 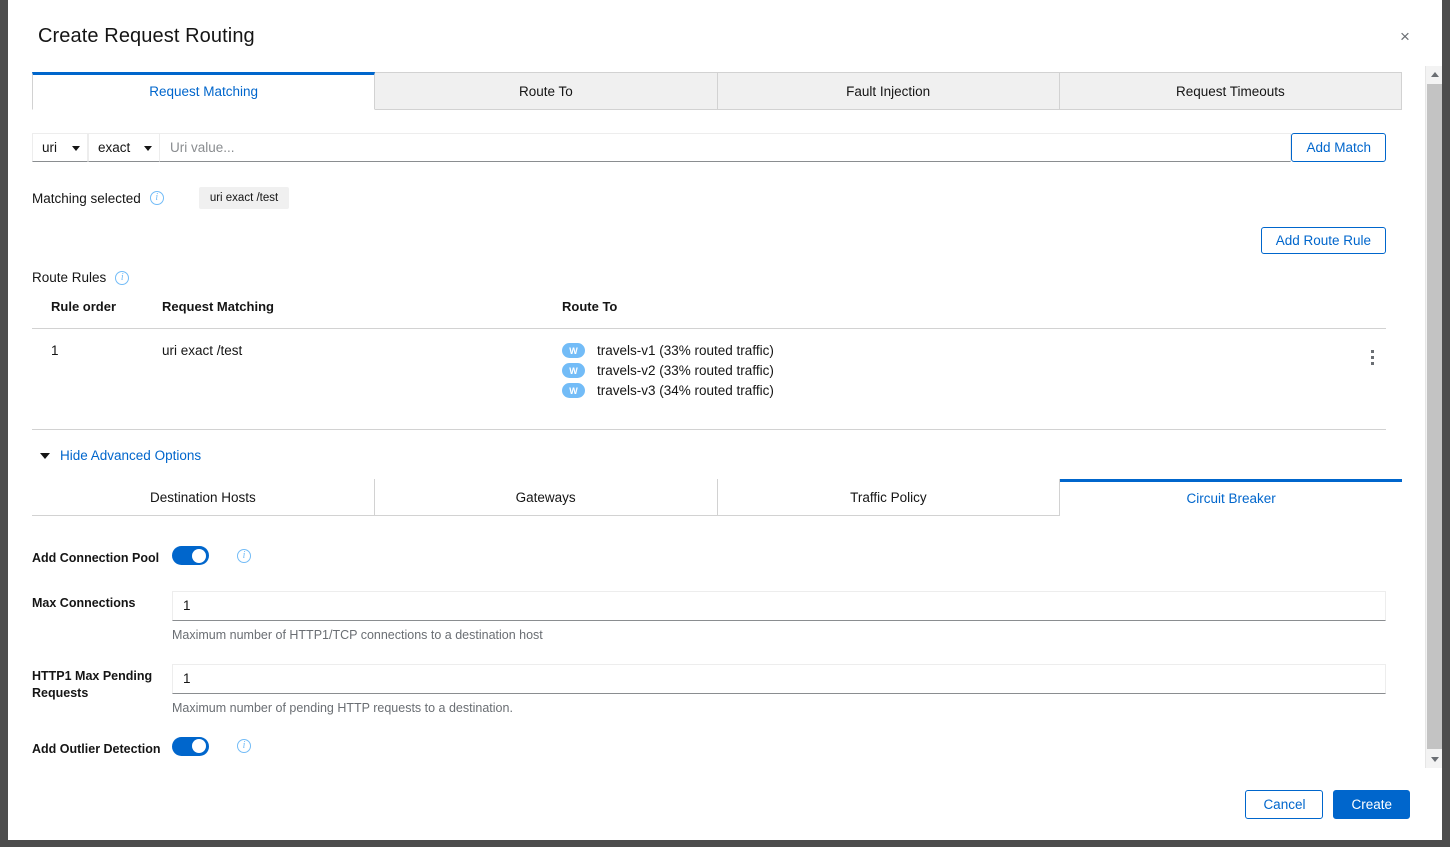 What do you see at coordinates (84, 306) in the screenshot?
I see `column-header-rule-order: Rule order` at bounding box center [84, 306].